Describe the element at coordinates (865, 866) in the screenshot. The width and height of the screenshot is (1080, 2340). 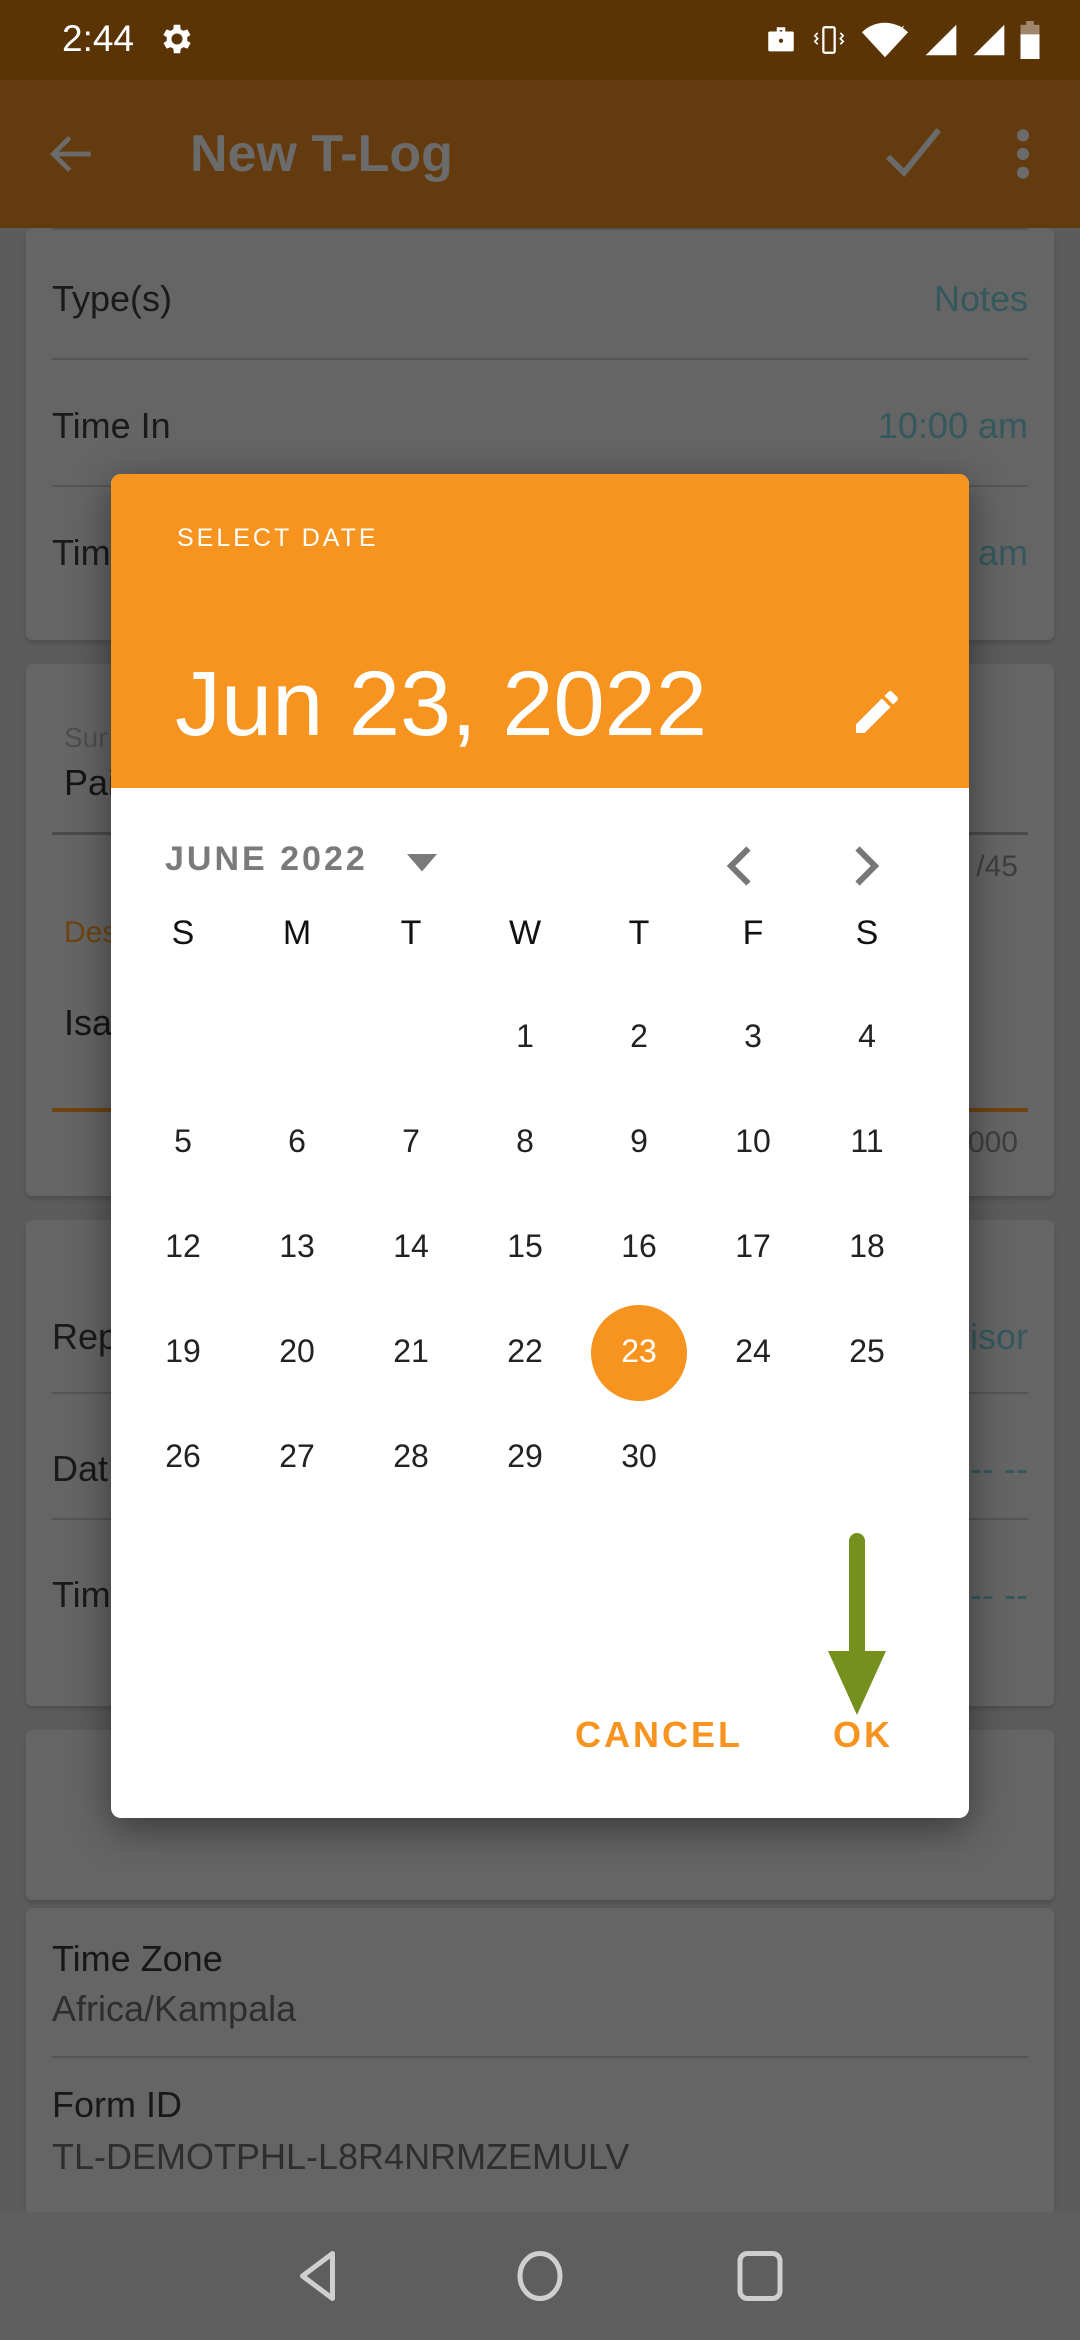
I see `chevron-right-icon` at that location.